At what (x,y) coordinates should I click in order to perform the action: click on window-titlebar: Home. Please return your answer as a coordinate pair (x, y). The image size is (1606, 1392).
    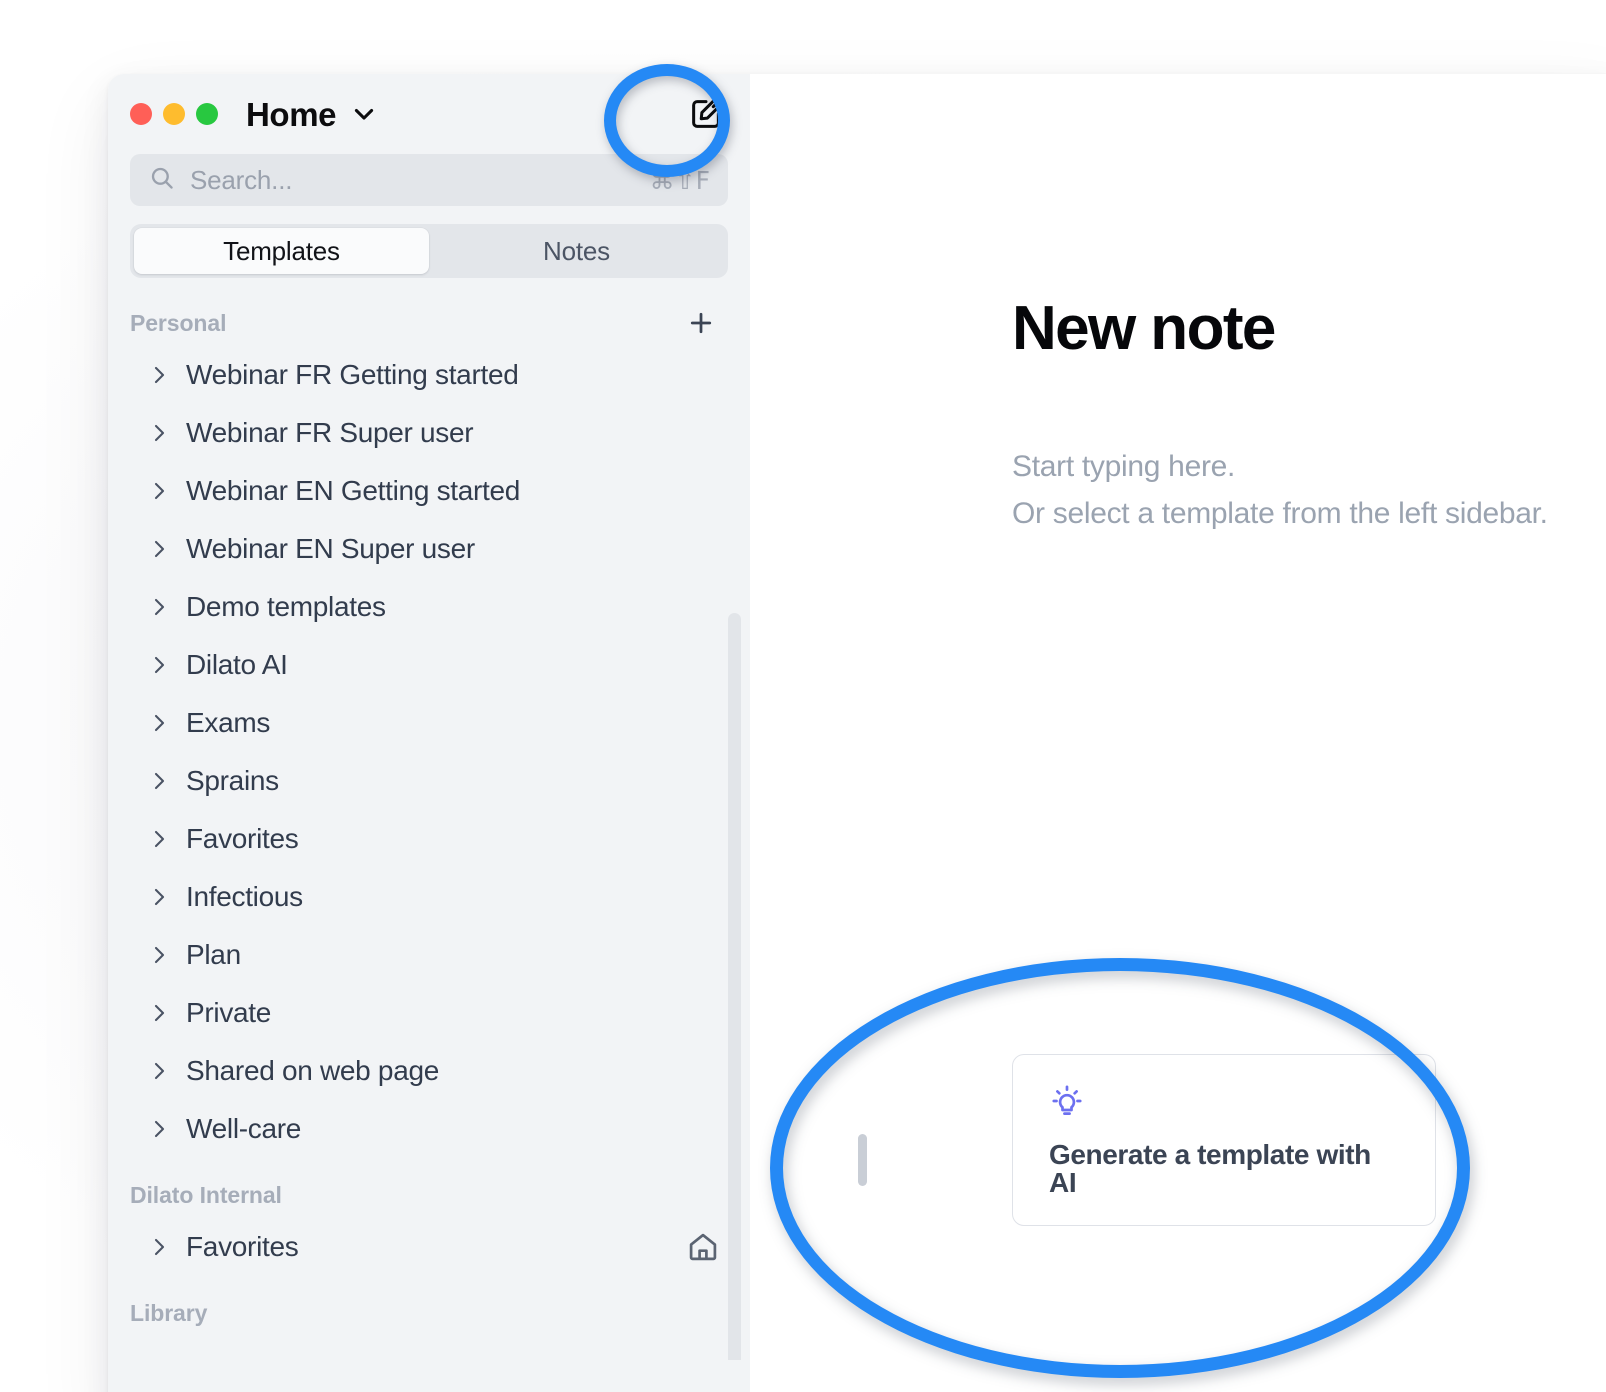
    Looking at the image, I should click on (429, 114).